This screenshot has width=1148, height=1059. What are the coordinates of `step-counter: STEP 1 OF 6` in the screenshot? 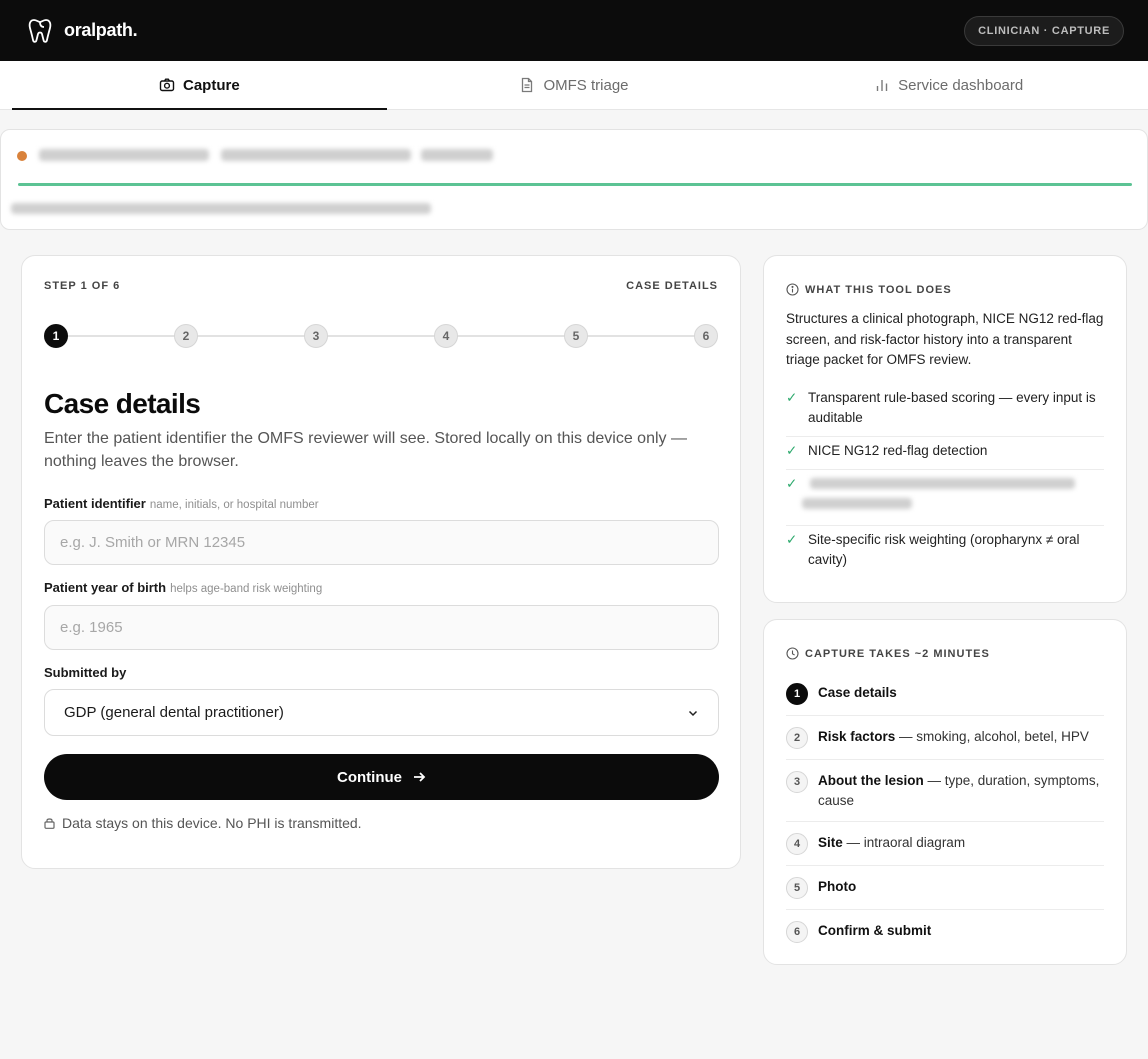 It's located at (82, 286).